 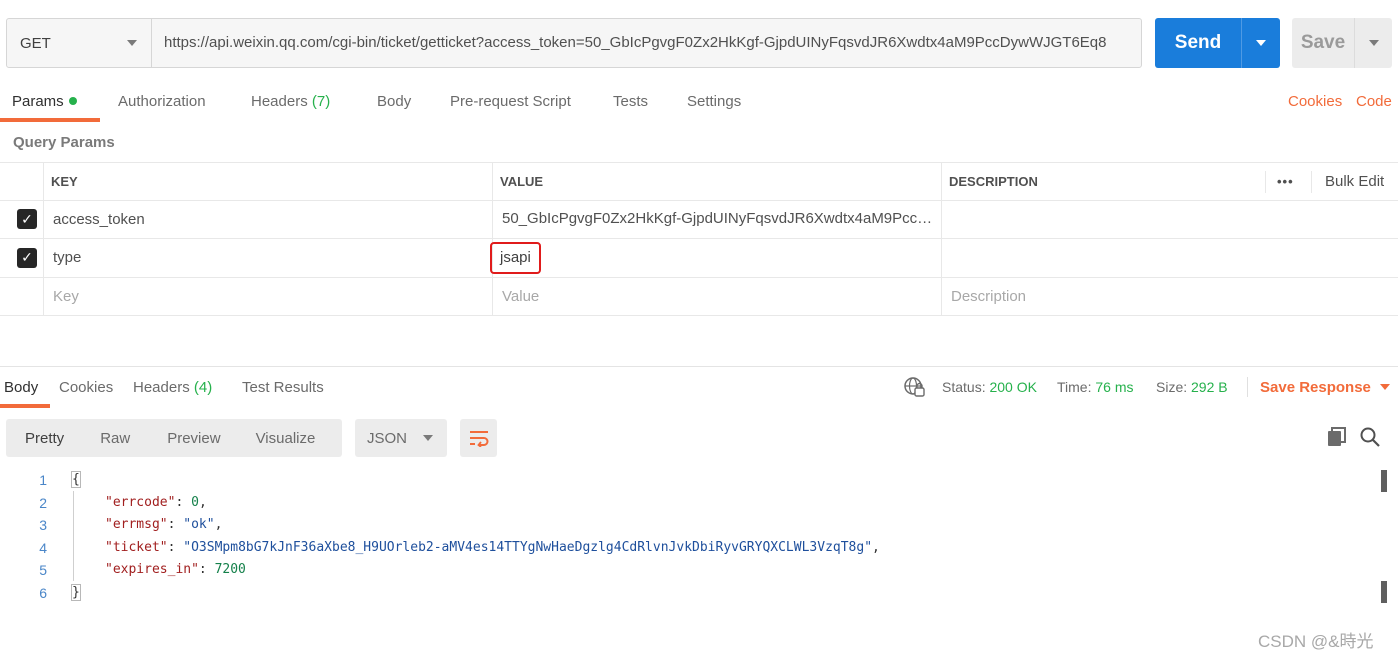 I want to click on param-key: access_token, so click(x=99, y=220).